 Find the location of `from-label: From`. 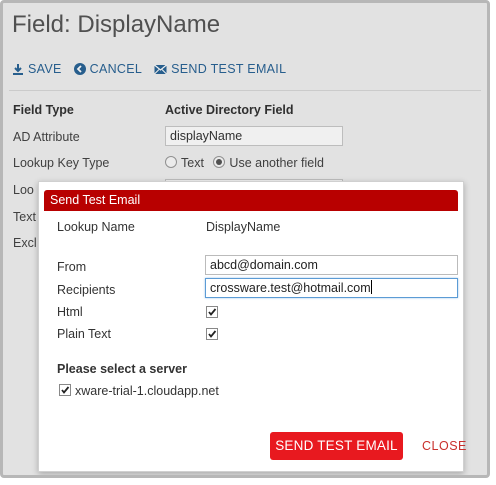

from-label: From is located at coordinates (72, 267).